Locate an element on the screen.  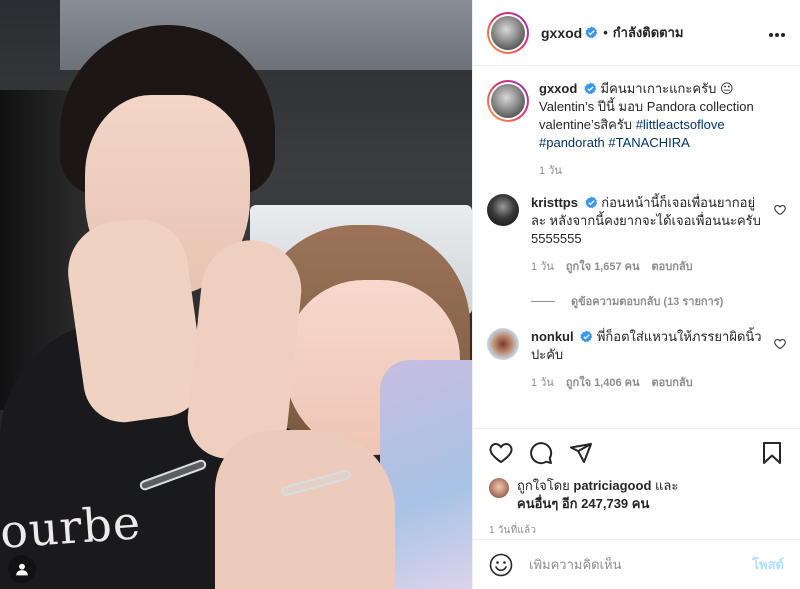
more-options-button is located at coordinates (777, 32).